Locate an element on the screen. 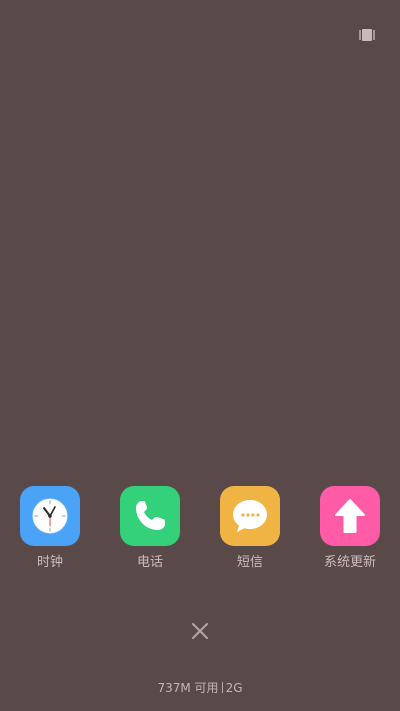 This screenshot has width=400, height=711. close-button is located at coordinates (200, 631).